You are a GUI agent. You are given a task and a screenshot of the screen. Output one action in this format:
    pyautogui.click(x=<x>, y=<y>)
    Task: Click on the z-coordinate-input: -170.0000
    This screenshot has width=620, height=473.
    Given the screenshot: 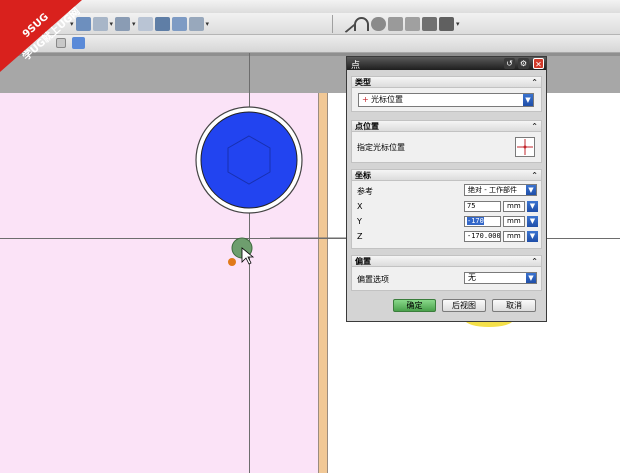 What is the action you would take?
    pyautogui.click(x=482, y=236)
    